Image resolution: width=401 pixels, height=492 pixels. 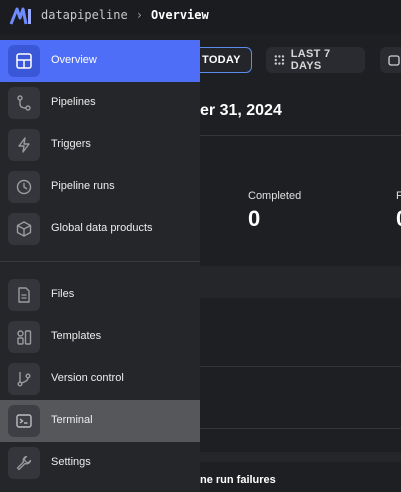 I want to click on sidebar-item-templates: Templates, so click(x=100, y=337).